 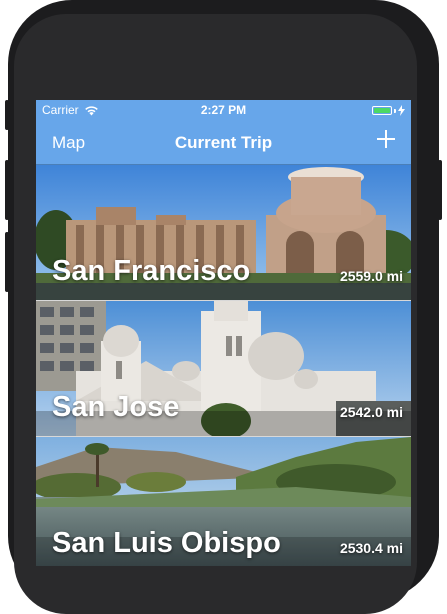 What do you see at coordinates (7, 190) in the screenshot?
I see `volume-up-button` at bounding box center [7, 190].